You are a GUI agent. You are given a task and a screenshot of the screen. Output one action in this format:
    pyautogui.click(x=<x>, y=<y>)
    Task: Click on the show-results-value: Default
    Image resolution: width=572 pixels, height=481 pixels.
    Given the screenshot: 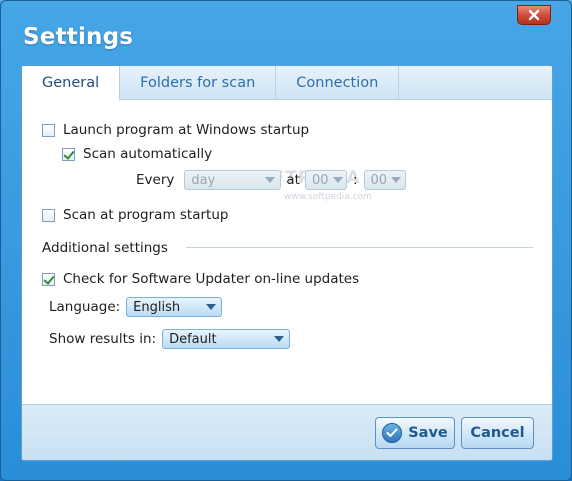 What is the action you would take?
    pyautogui.click(x=193, y=339)
    